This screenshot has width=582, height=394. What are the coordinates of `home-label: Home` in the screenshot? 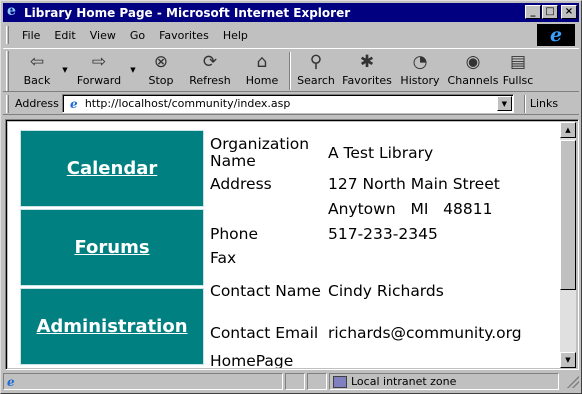 It's located at (262, 80).